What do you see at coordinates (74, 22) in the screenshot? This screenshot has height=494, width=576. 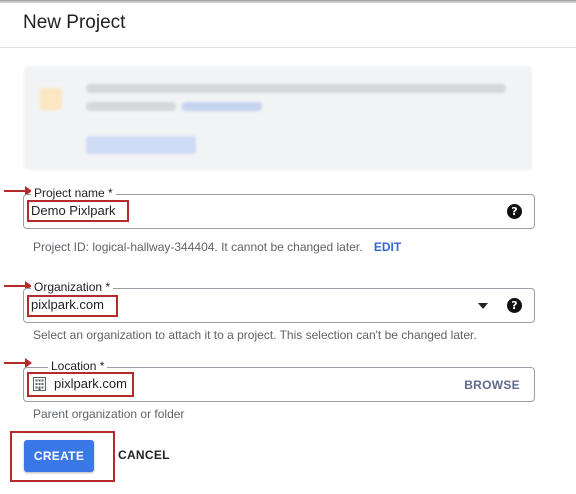 I see `page-title: New Project` at bounding box center [74, 22].